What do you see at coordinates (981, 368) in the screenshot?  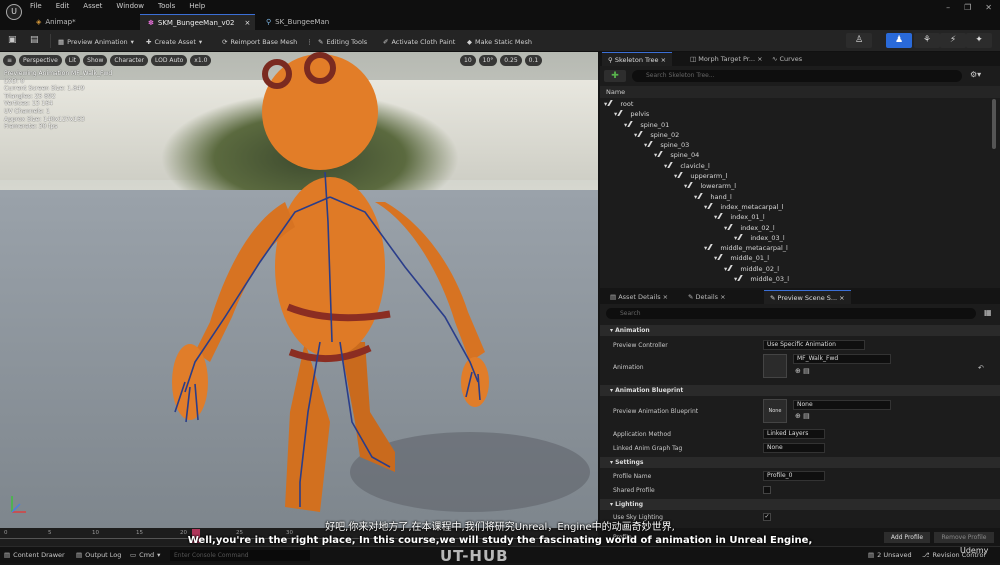 I see `reset-arrow-icon: ↶` at bounding box center [981, 368].